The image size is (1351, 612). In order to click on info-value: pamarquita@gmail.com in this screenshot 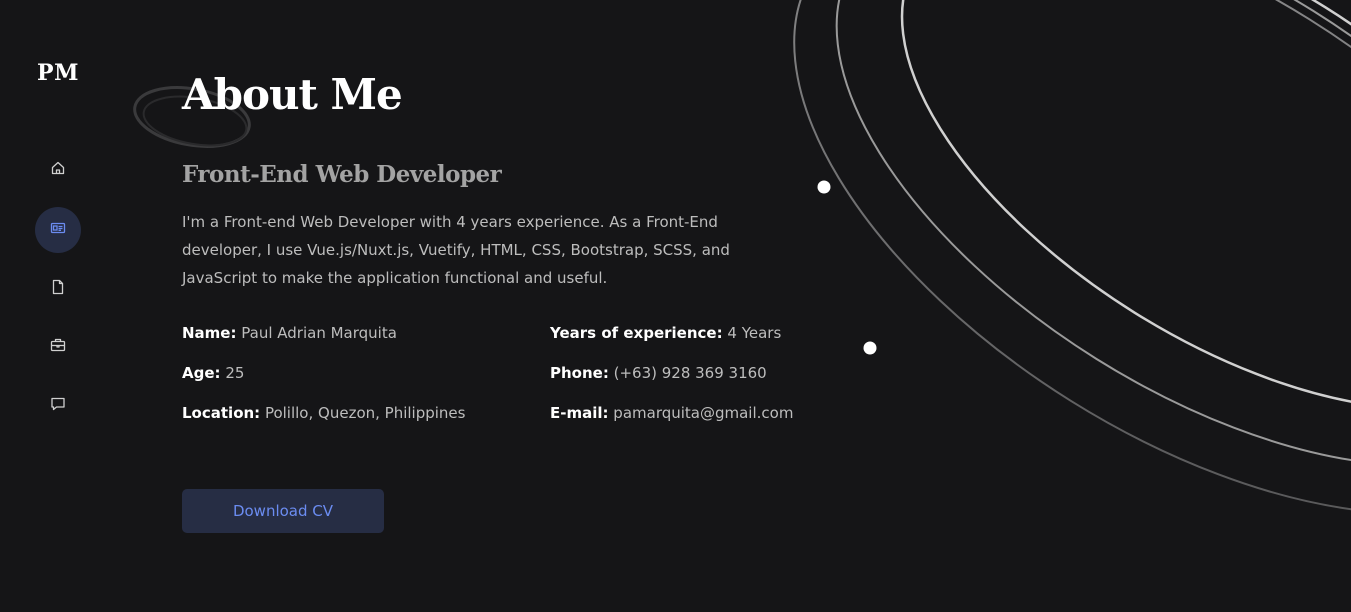, I will do `click(703, 413)`.